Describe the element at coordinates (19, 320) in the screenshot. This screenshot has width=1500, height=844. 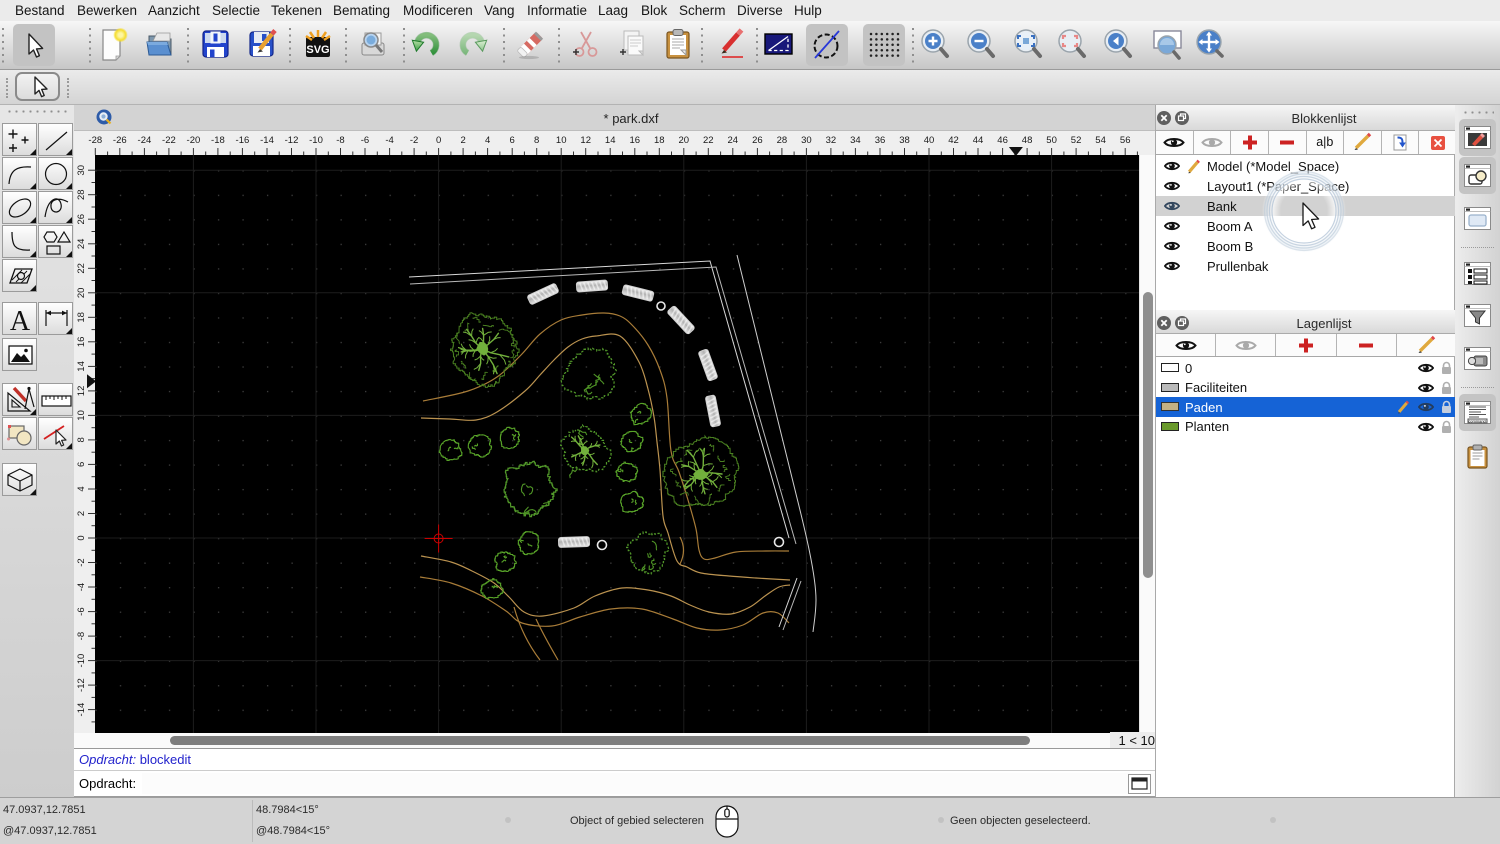
I see `svg-text: A` at that location.